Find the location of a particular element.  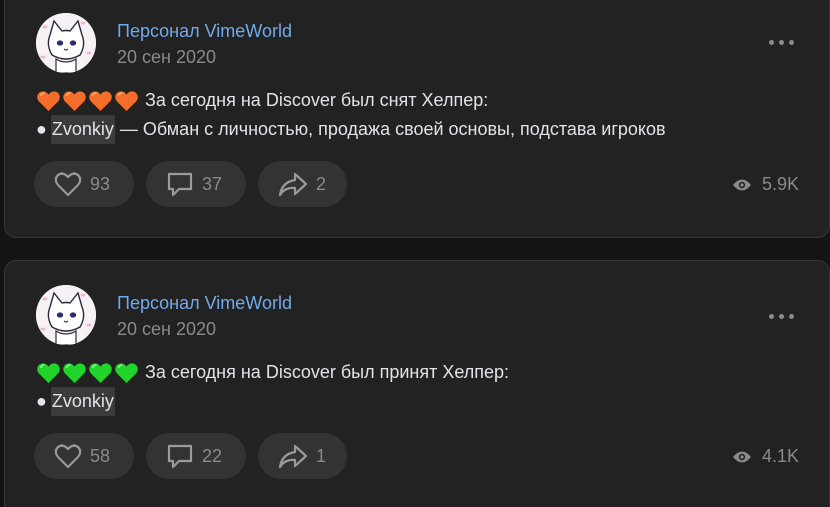

share-button: 2 is located at coordinates (302, 184).